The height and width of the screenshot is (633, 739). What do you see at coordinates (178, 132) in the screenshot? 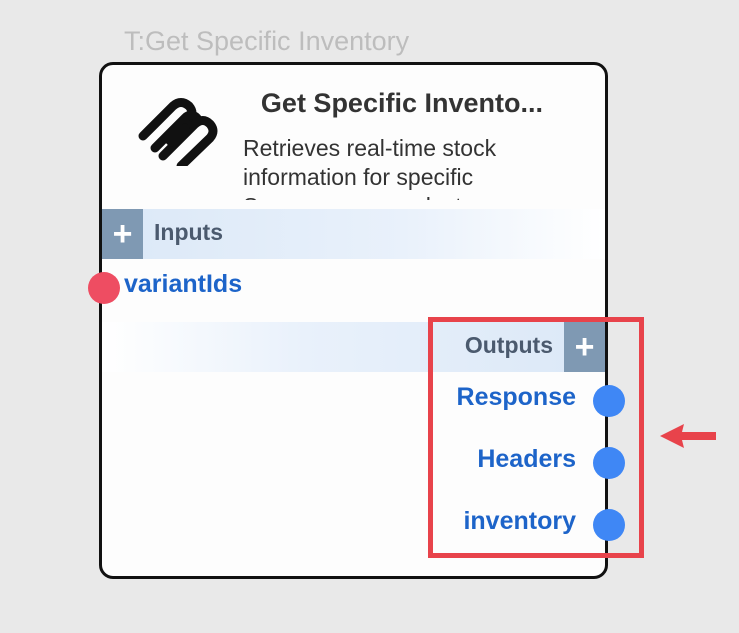
I see `squarespace-logo-icon` at bounding box center [178, 132].